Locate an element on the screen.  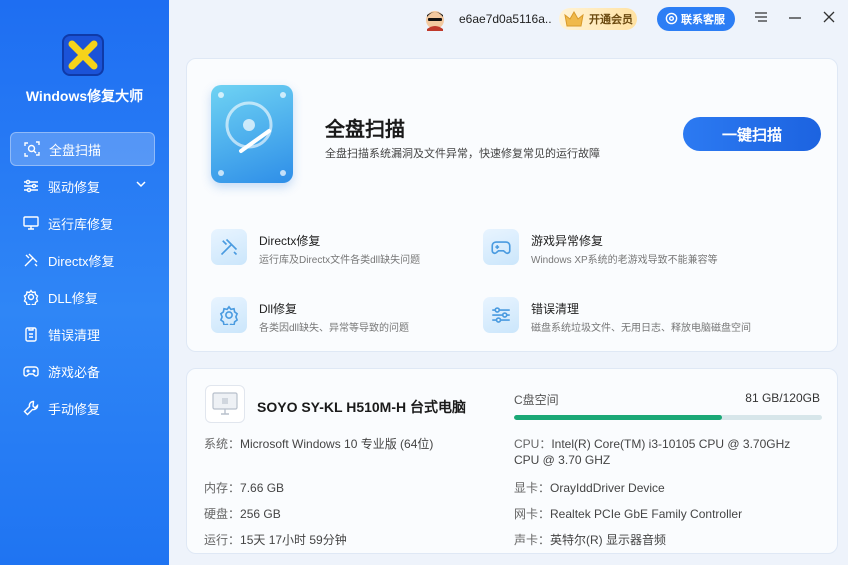
uptime-info: 运行：15天 17小时 59分钟 is located at coordinates (275, 539).